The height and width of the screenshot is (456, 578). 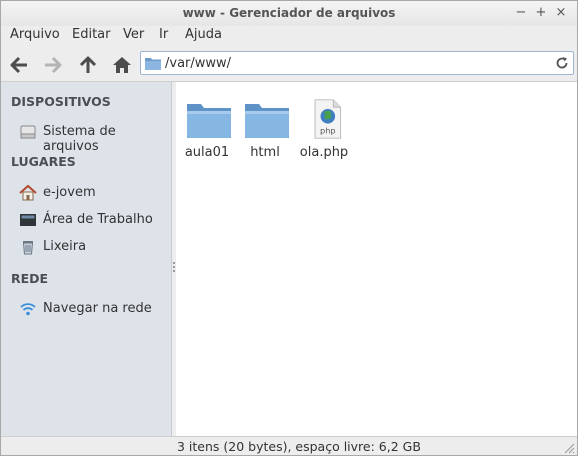 I want to click on toolbar: /var/www/, so click(x=289, y=64).